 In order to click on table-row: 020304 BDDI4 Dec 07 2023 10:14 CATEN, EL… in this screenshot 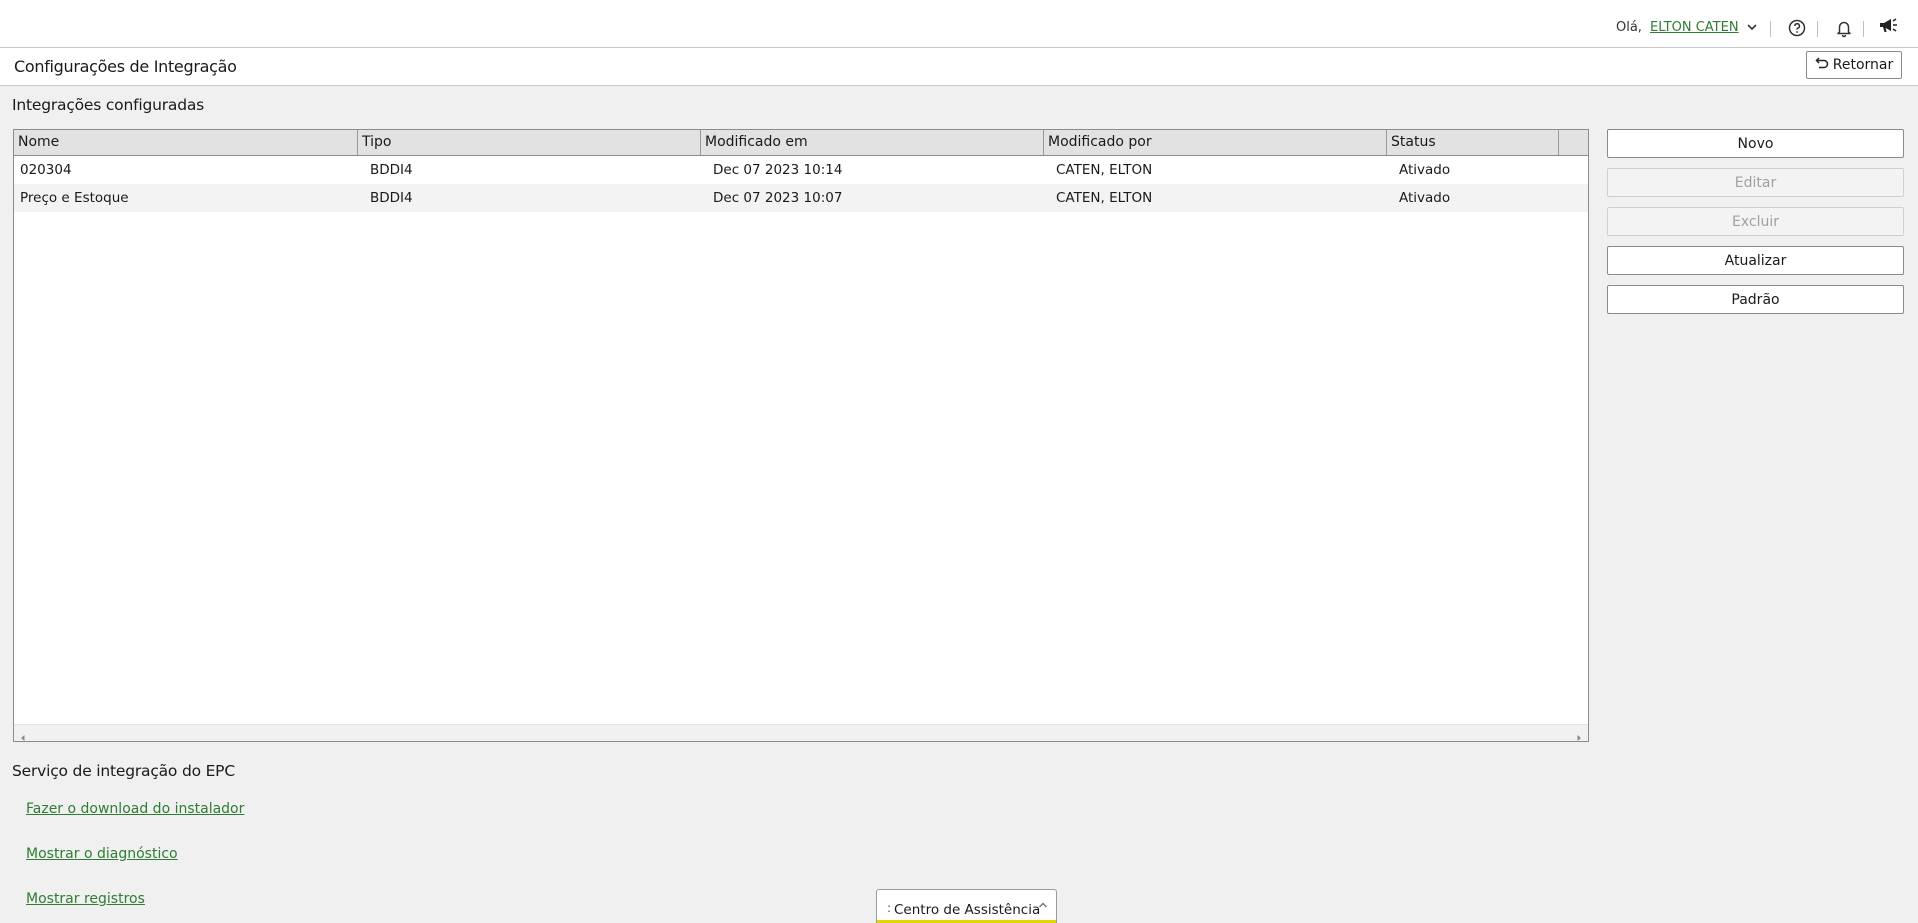, I will do `click(801, 170)`.